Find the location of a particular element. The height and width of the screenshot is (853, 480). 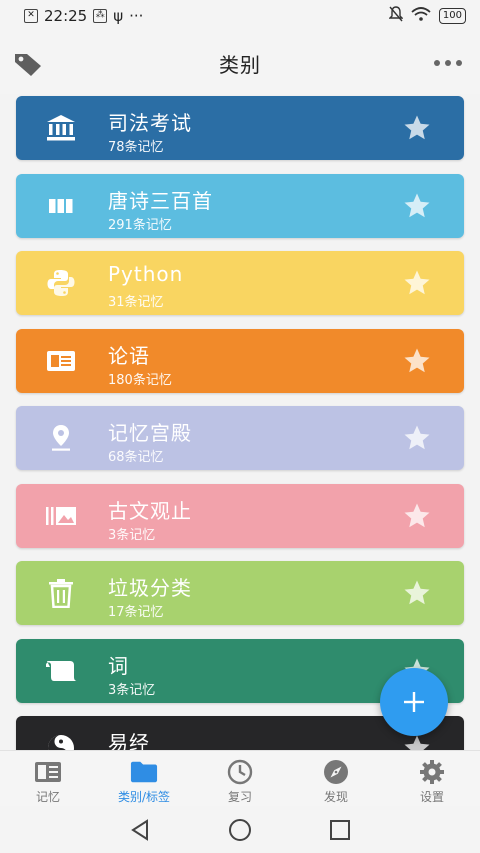

category-card: 垃圾分类 17条记忆 is located at coordinates (240, 593).